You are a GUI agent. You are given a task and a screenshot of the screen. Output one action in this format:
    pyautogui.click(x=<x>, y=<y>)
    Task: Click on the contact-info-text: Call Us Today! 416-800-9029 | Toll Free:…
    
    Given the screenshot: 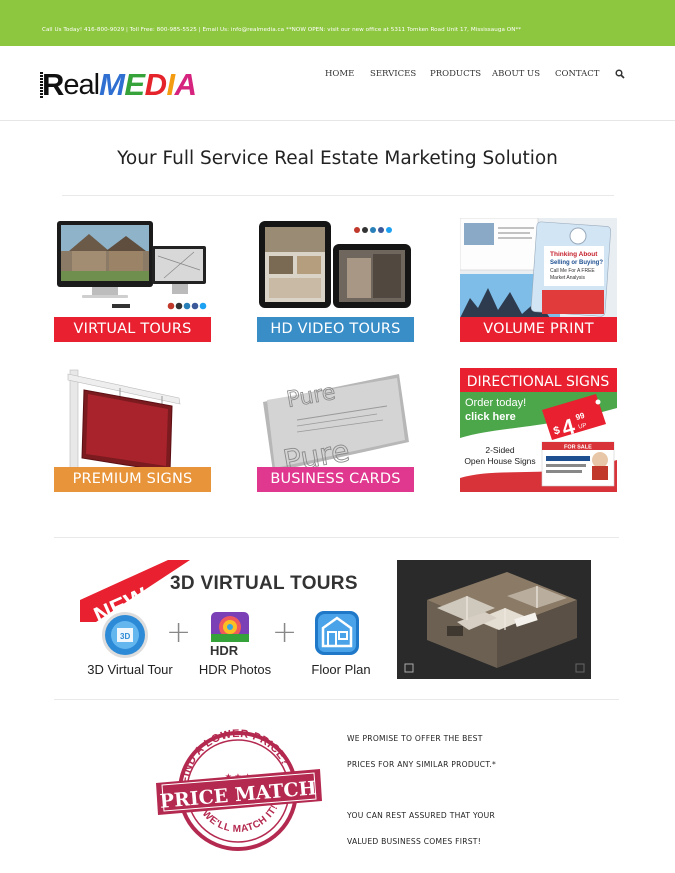 What is the action you would take?
    pyautogui.click(x=282, y=30)
    